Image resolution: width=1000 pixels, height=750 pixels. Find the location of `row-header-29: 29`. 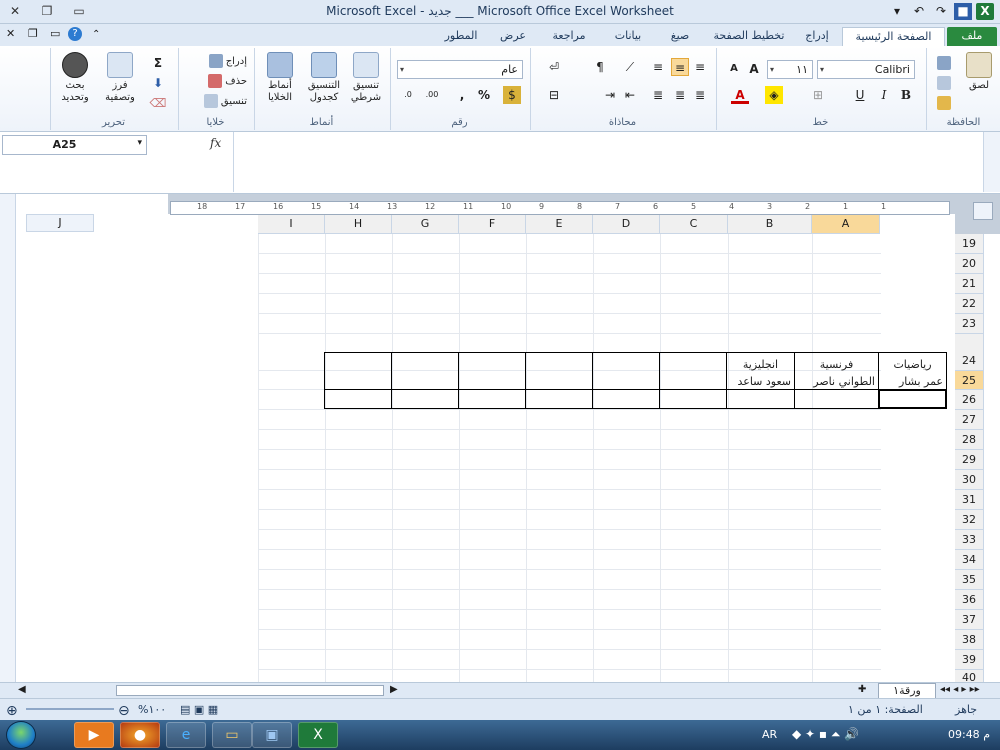

row-header-29: 29 is located at coordinates (969, 460).